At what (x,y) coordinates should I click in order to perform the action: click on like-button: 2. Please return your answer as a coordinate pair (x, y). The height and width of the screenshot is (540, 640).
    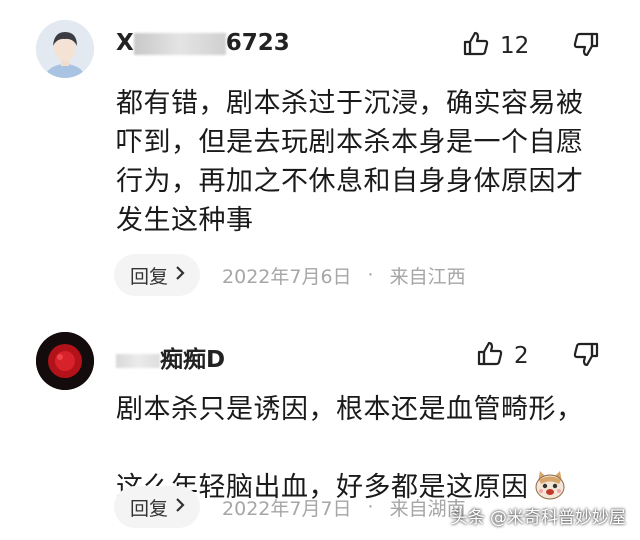
    Looking at the image, I should click on (502, 356).